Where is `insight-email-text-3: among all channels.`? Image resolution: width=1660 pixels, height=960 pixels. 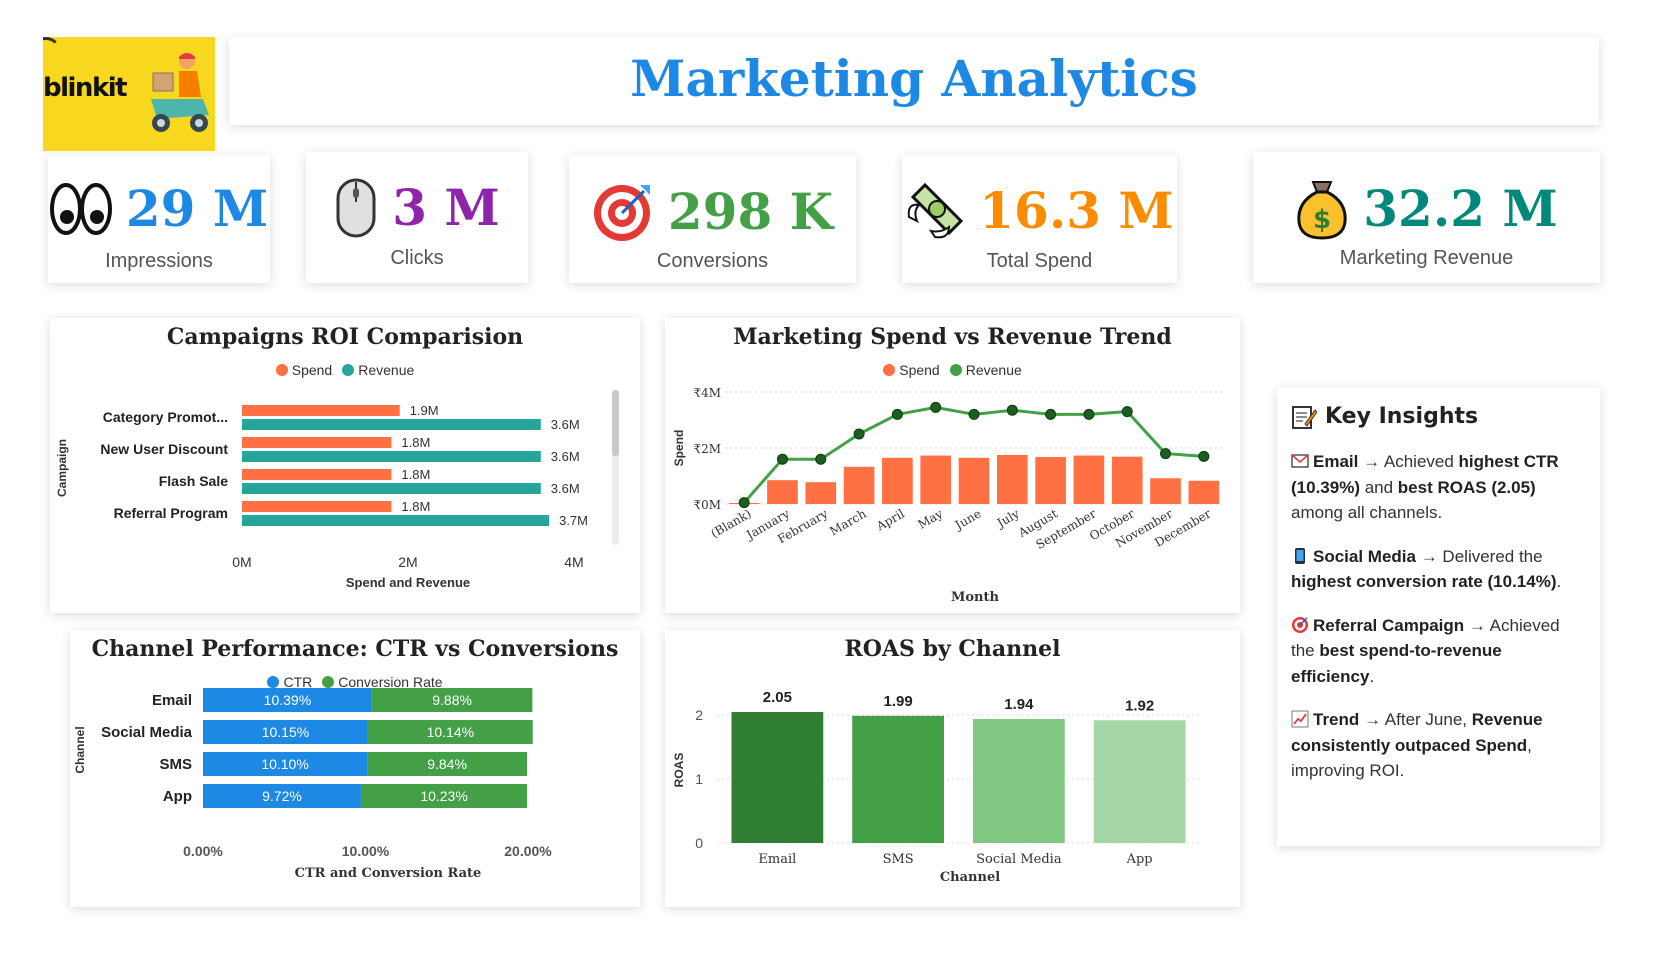 insight-email-text-3: among all channels. is located at coordinates (1367, 512).